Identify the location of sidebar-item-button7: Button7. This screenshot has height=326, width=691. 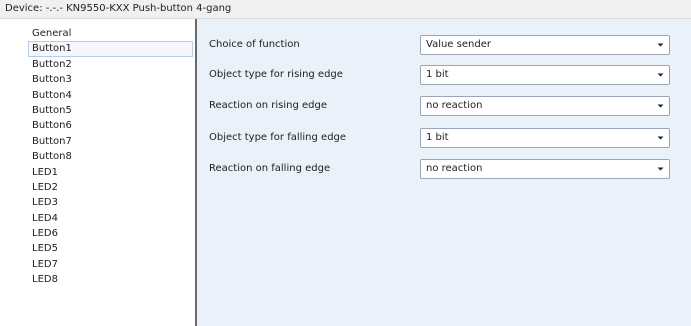
(110, 141).